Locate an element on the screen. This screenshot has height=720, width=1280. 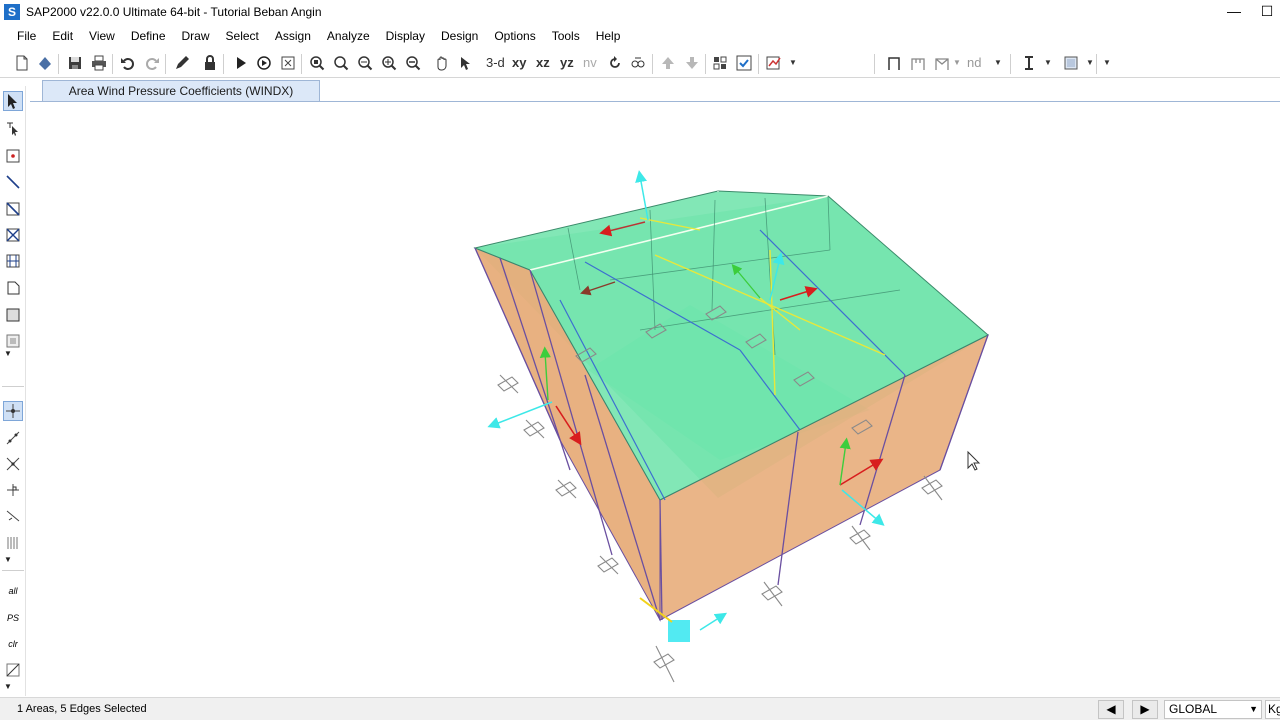
menu-options: Options is located at coordinates (514, 36).